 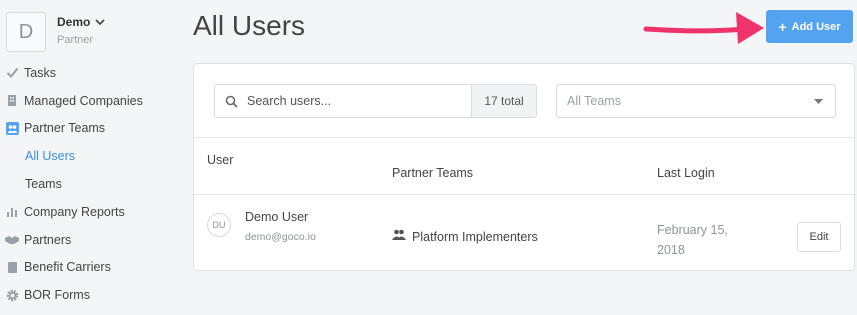 What do you see at coordinates (219, 225) in the screenshot?
I see `avatar: DU` at bounding box center [219, 225].